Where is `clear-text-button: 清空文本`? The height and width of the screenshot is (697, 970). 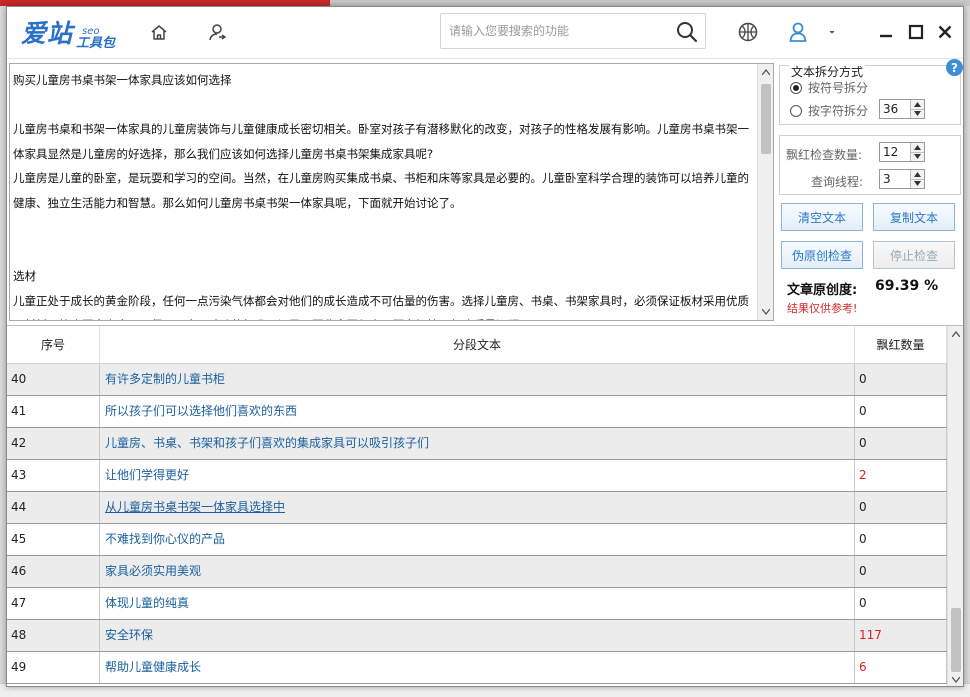 clear-text-button: 清空文本 is located at coordinates (822, 217).